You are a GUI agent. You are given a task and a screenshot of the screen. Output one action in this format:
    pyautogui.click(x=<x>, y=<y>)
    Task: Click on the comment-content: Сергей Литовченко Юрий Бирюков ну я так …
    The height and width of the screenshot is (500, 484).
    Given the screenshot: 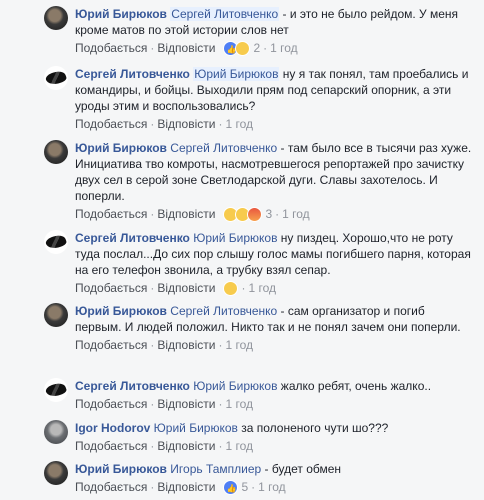 What is the action you would take?
    pyautogui.click(x=274, y=99)
    